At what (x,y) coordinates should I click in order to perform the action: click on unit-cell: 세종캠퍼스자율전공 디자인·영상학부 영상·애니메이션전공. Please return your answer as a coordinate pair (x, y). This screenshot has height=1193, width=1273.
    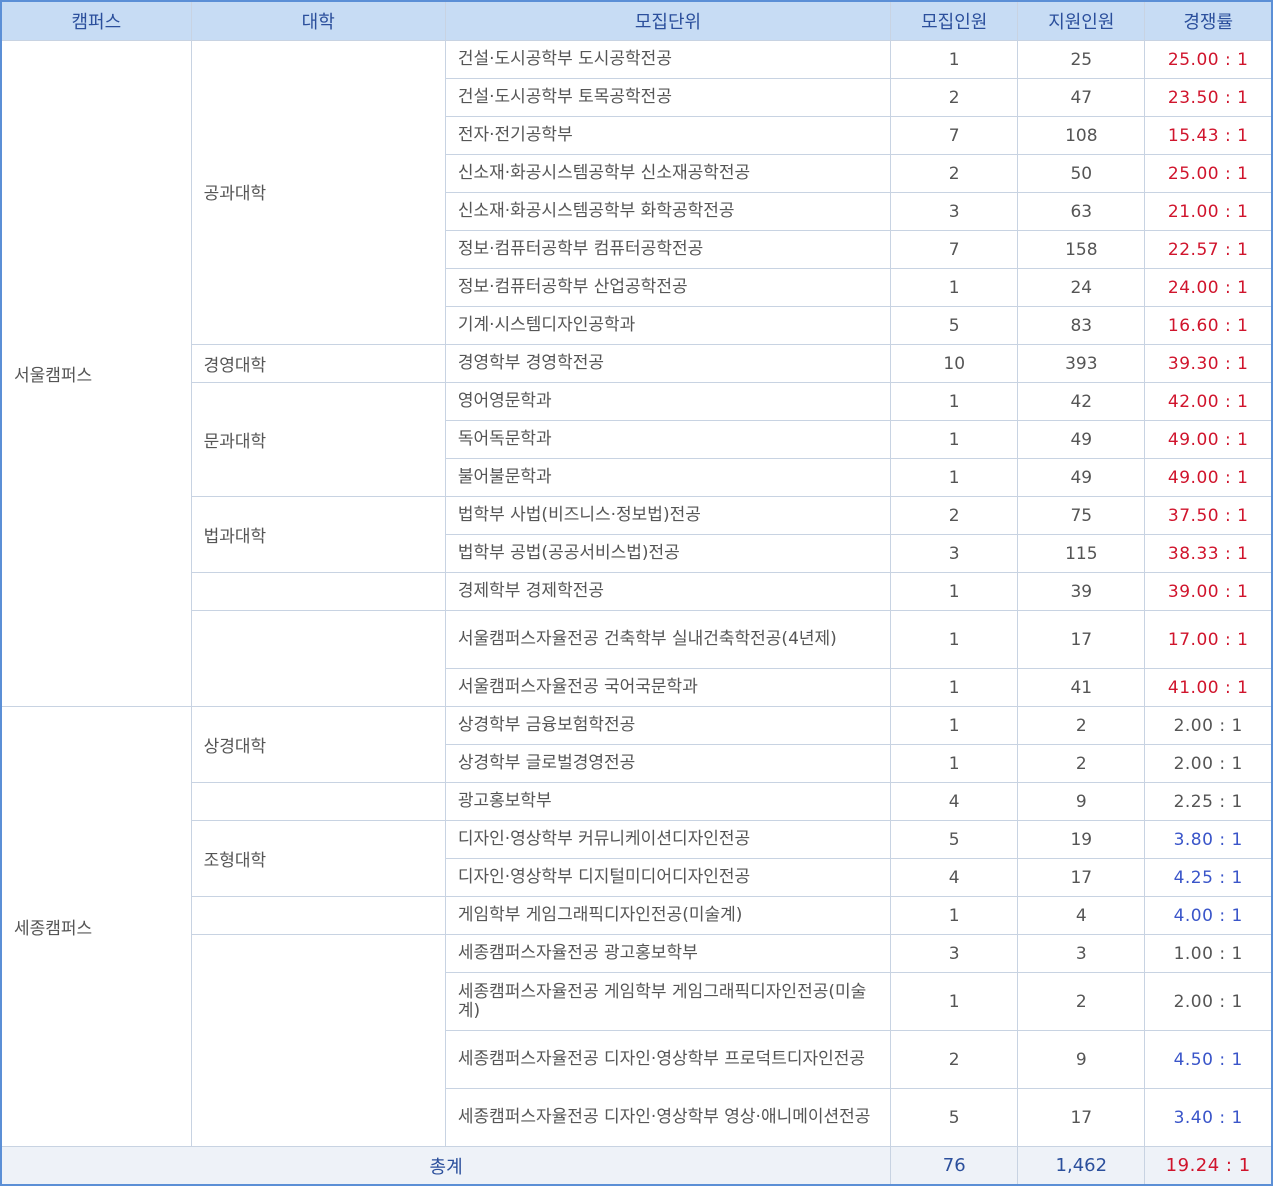
    Looking at the image, I should click on (668, 1117).